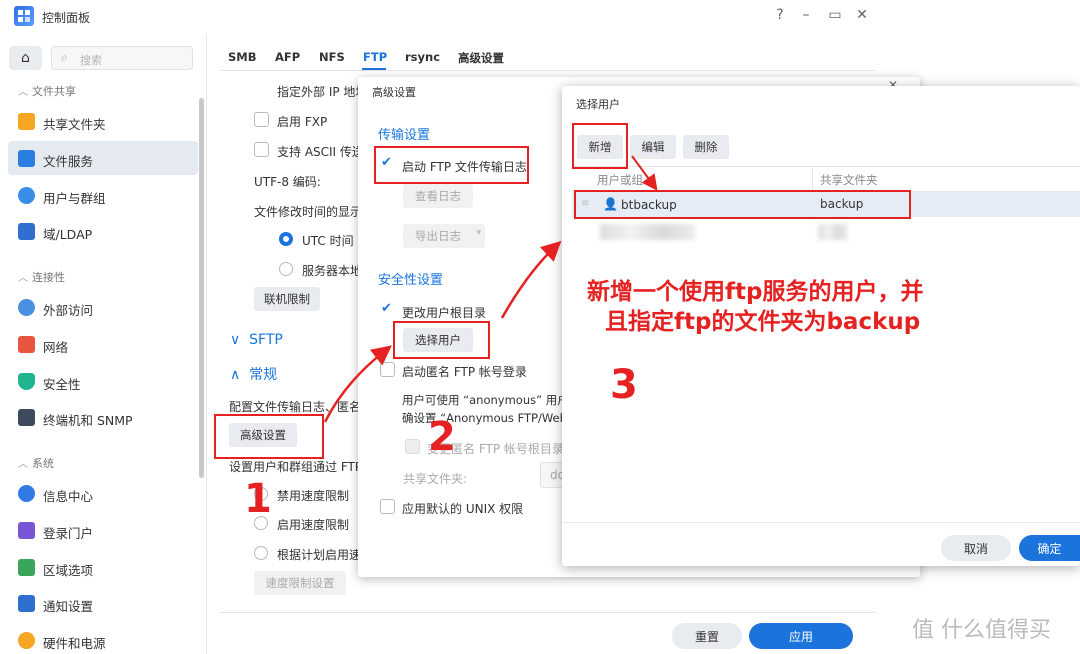 This screenshot has height=654, width=1080. I want to click on step-number-2: 2, so click(442, 437).